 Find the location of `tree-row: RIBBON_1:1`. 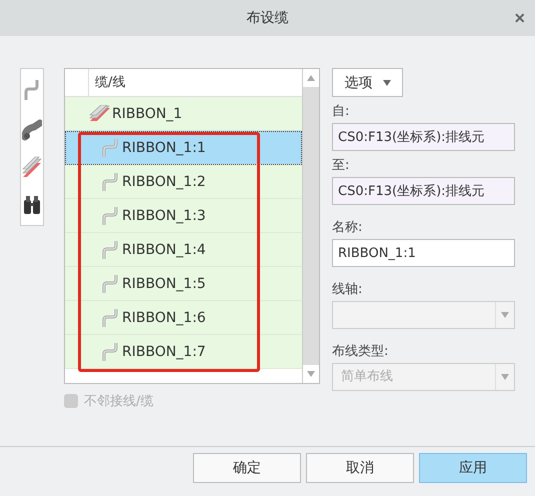

tree-row: RIBBON_1:1 is located at coordinates (183, 148).